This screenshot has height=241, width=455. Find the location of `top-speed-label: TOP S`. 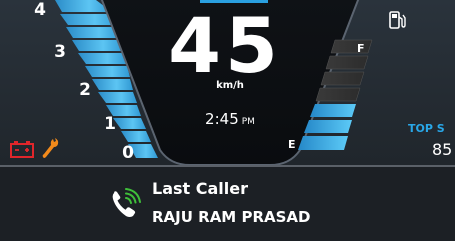

top-speed-label: TOP S is located at coordinates (426, 128).